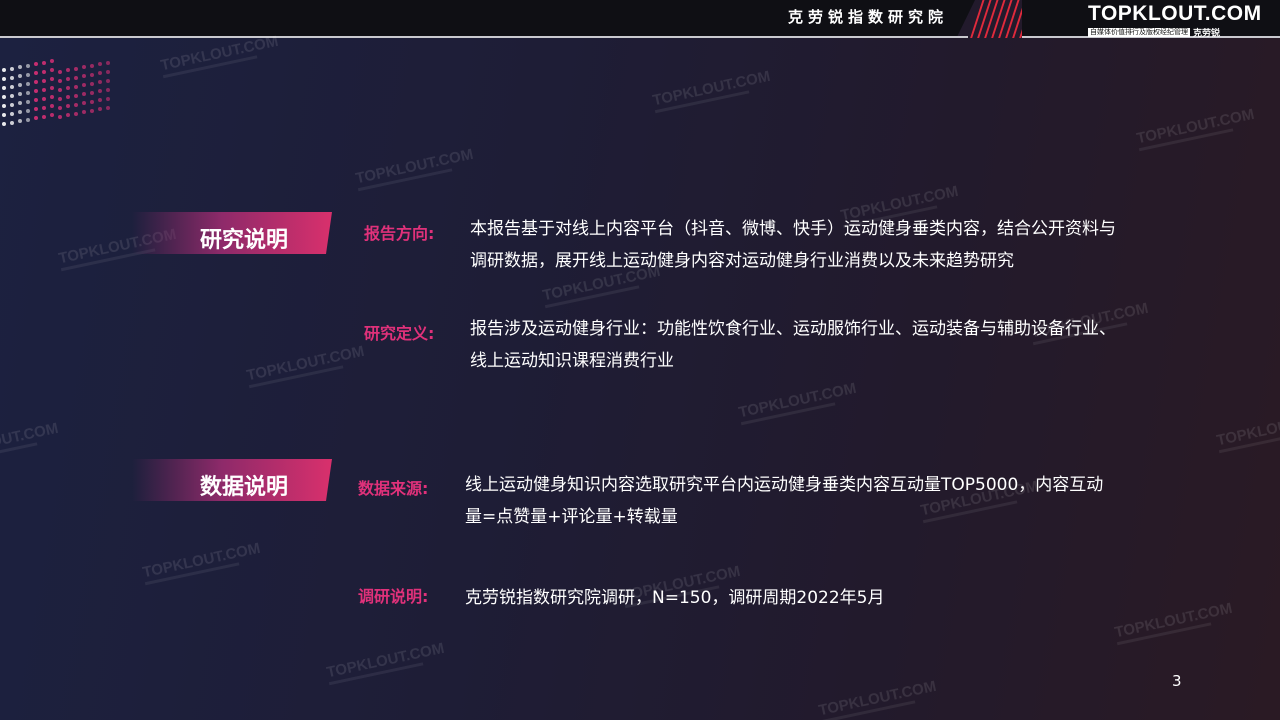 The image size is (1280, 720). I want to click on header-divider, so click(484, 37).